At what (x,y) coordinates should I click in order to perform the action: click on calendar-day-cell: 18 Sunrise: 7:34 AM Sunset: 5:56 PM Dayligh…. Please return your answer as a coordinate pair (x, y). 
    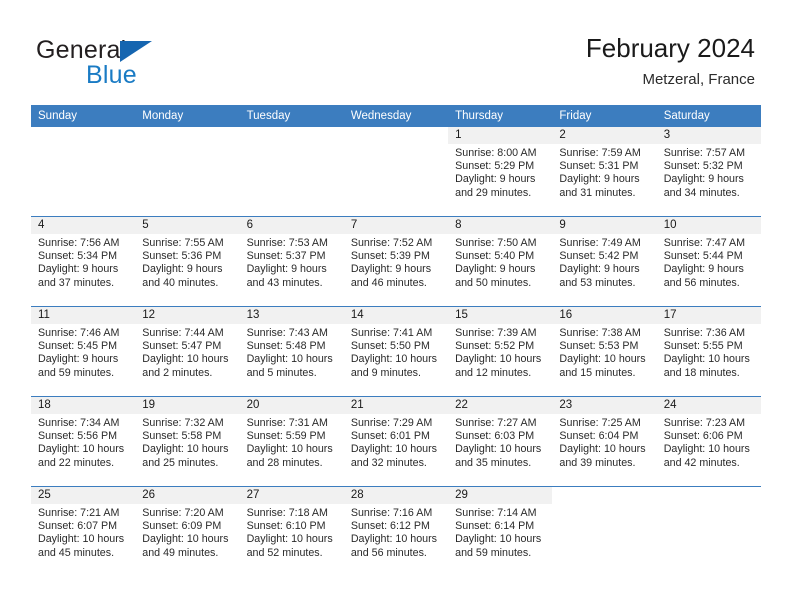
    Looking at the image, I should click on (83, 441).